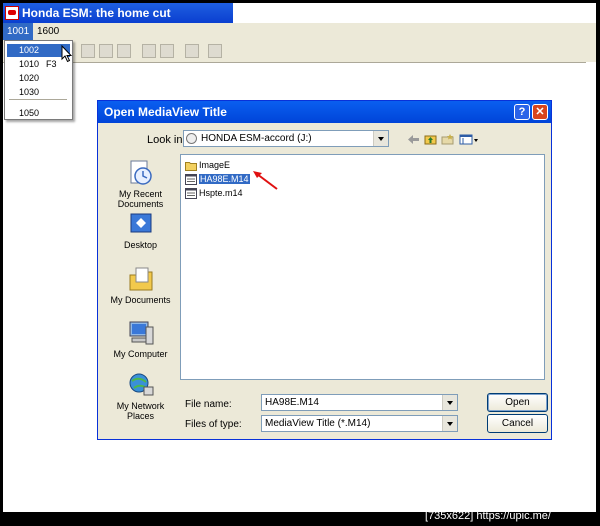 The image size is (600, 526). I want to click on look-in-label: Look in:, so click(166, 140).